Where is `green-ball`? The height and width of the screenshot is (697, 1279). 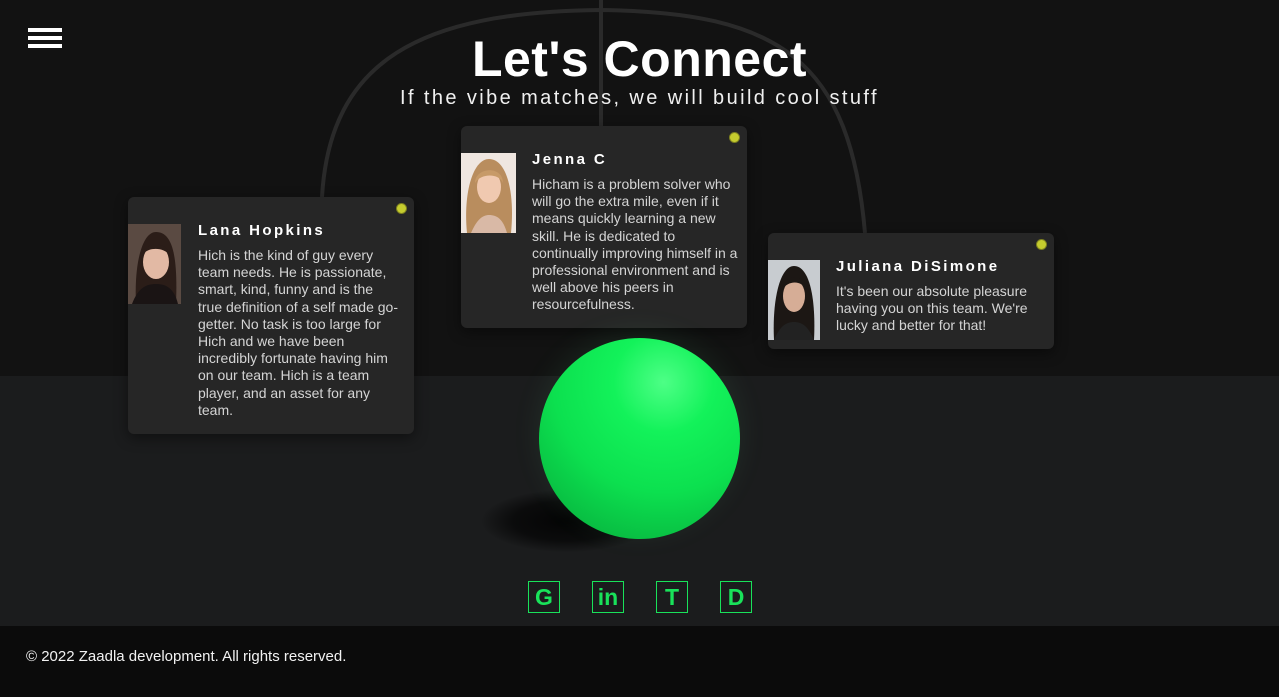
green-ball is located at coordinates (639, 438).